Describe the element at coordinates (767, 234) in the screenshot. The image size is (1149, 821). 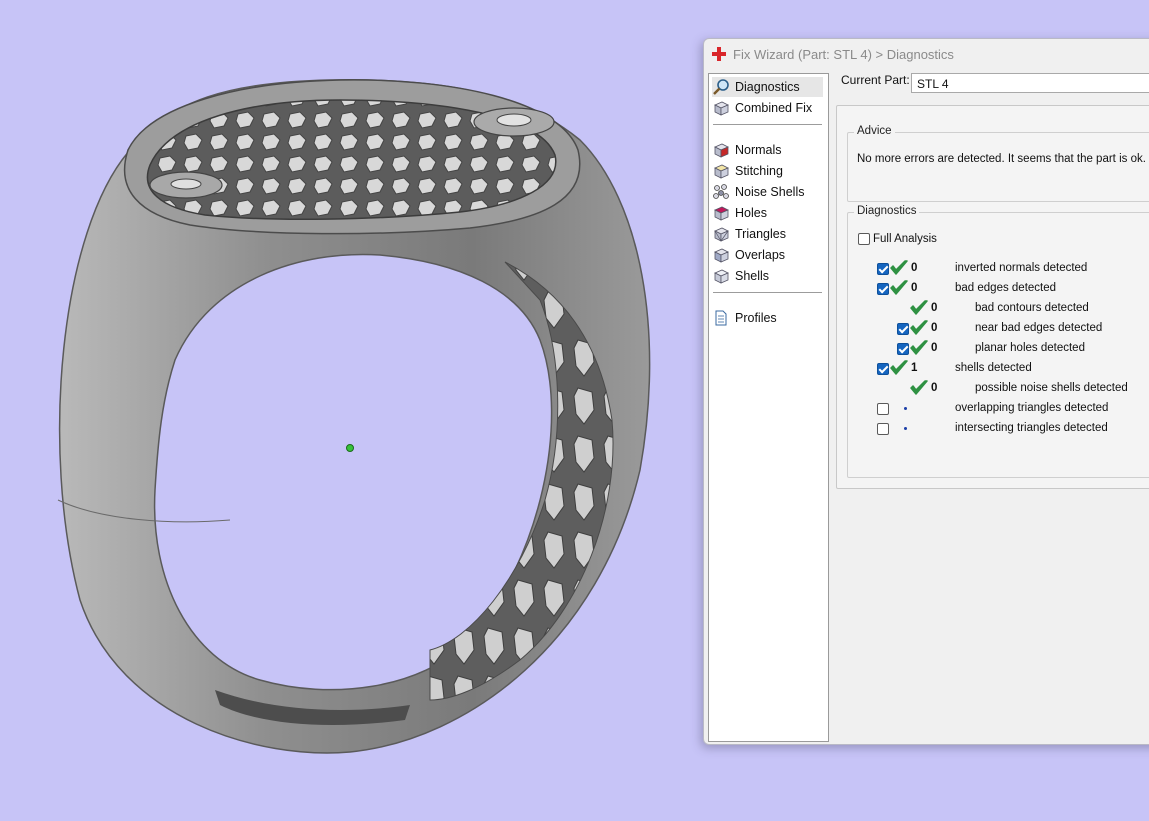
I see `nav-item-triangles: Triangles` at that location.